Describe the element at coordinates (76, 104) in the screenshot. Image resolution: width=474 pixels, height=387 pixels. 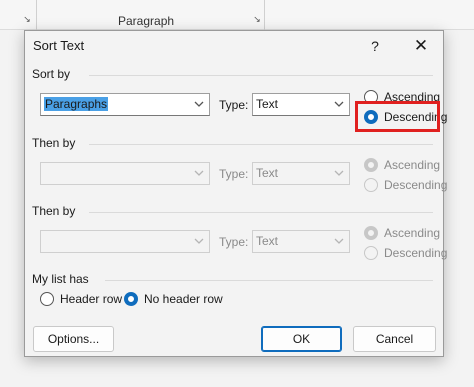
I see `sort-by-field-value: Paragraphs` at that location.